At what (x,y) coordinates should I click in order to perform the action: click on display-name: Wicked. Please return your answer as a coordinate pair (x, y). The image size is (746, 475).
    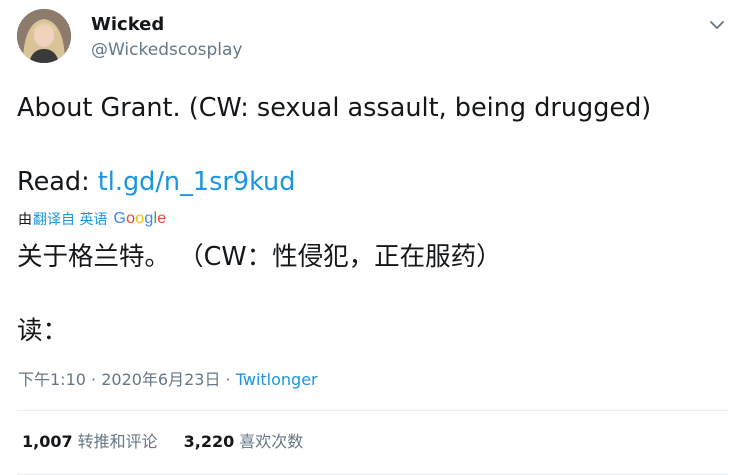
    Looking at the image, I should click on (127, 25).